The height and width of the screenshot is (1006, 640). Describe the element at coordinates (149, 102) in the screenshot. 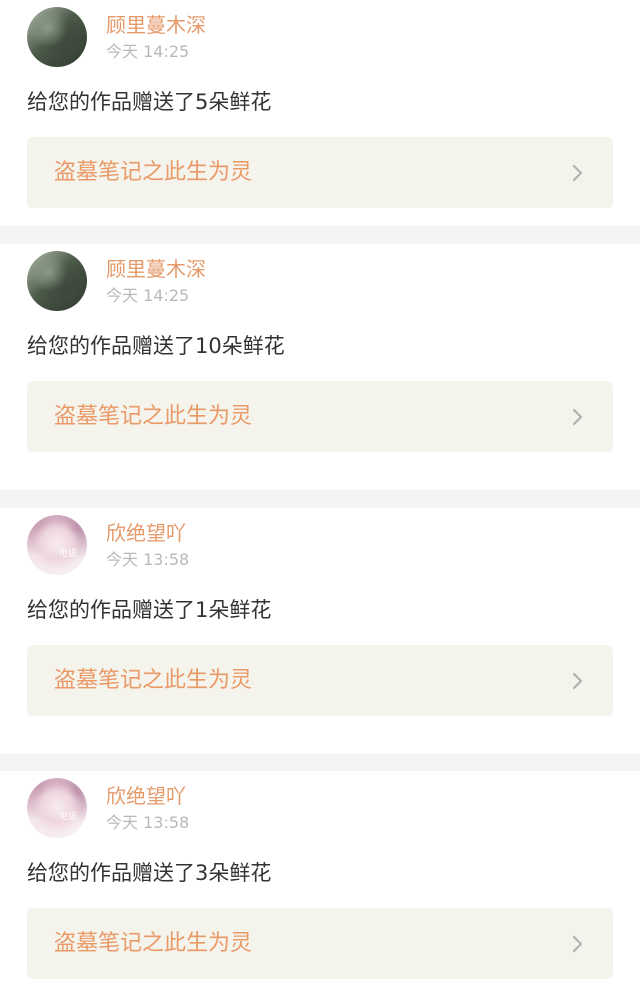

I see `notification-message: 给您的作品赠送了5朵鲜花` at that location.